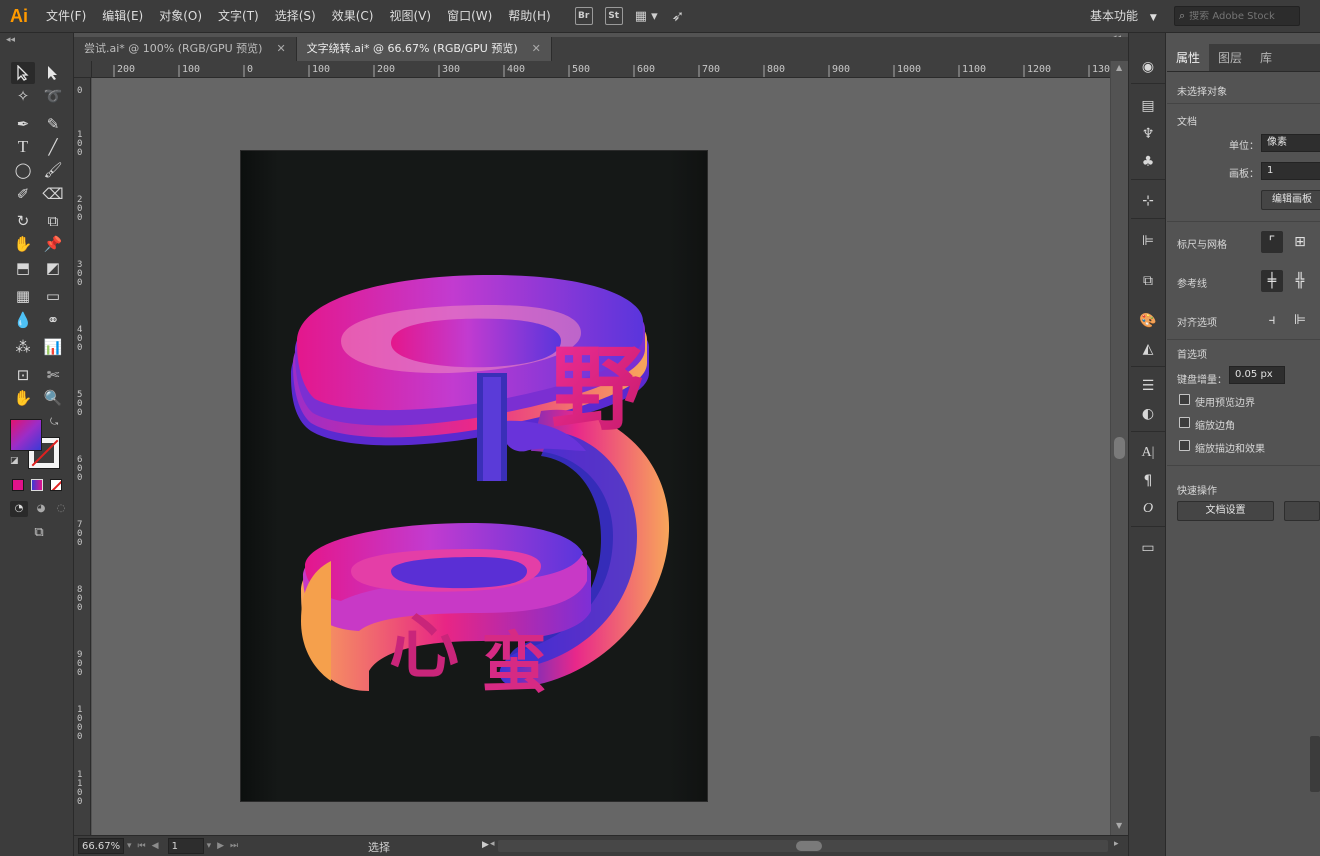 This screenshot has width=1320, height=856. Describe the element at coordinates (56, 485) in the screenshot. I see `none-mode-button` at that location.